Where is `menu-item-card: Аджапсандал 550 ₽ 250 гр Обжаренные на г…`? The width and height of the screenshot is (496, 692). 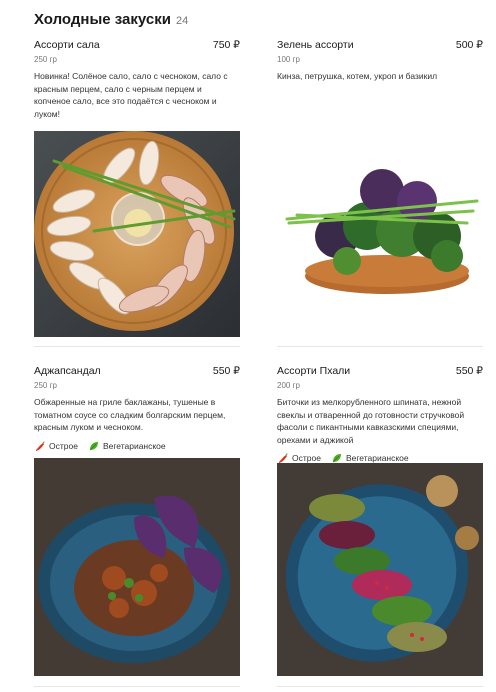 menu-item-card: Аджапсандал 550 ₽ 250 гр Обжаренные на г… is located at coordinates (137, 408).